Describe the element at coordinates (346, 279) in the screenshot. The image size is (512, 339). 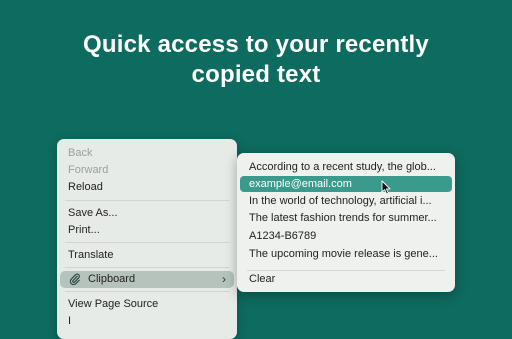
I see `clear-clipboard-button: Clear` at that location.